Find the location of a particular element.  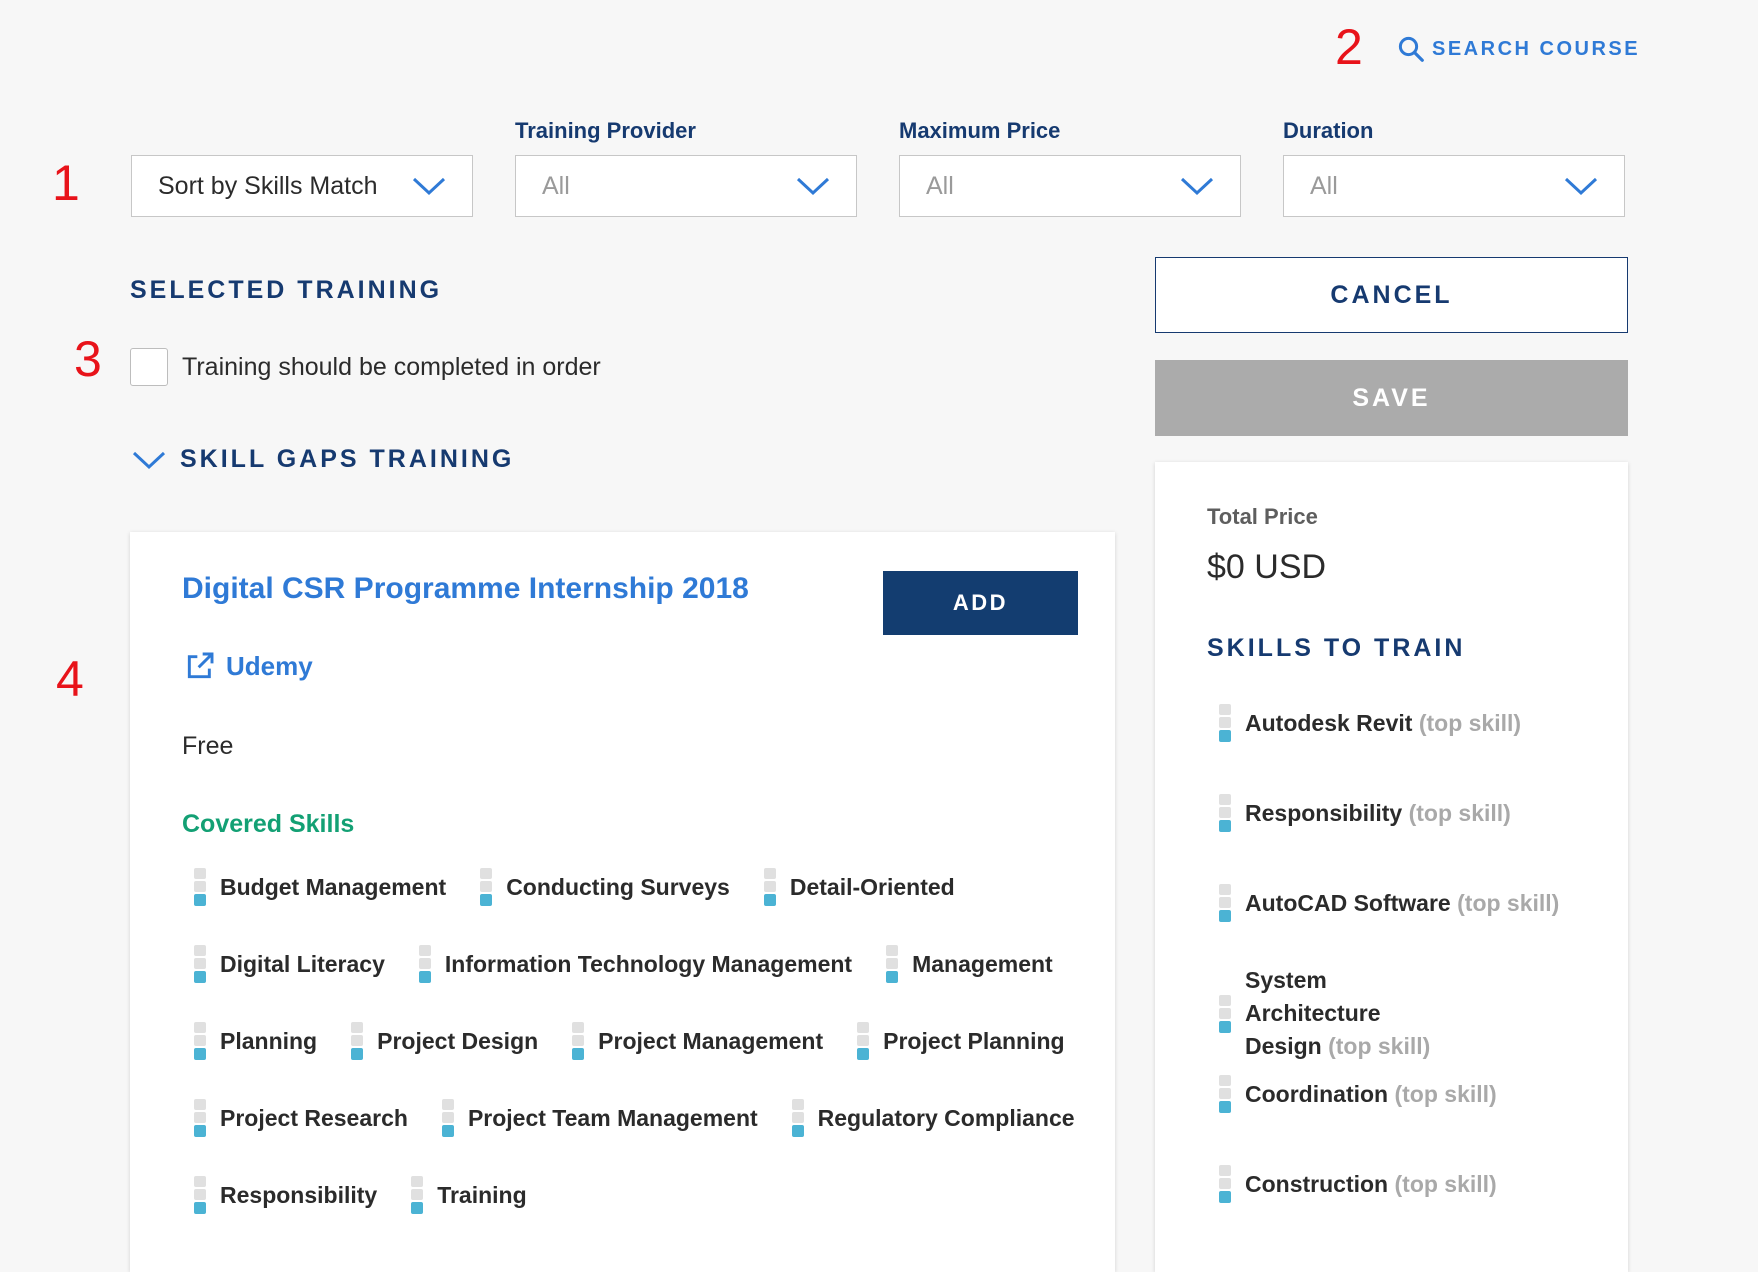

provider-name: Udemy is located at coordinates (269, 665).